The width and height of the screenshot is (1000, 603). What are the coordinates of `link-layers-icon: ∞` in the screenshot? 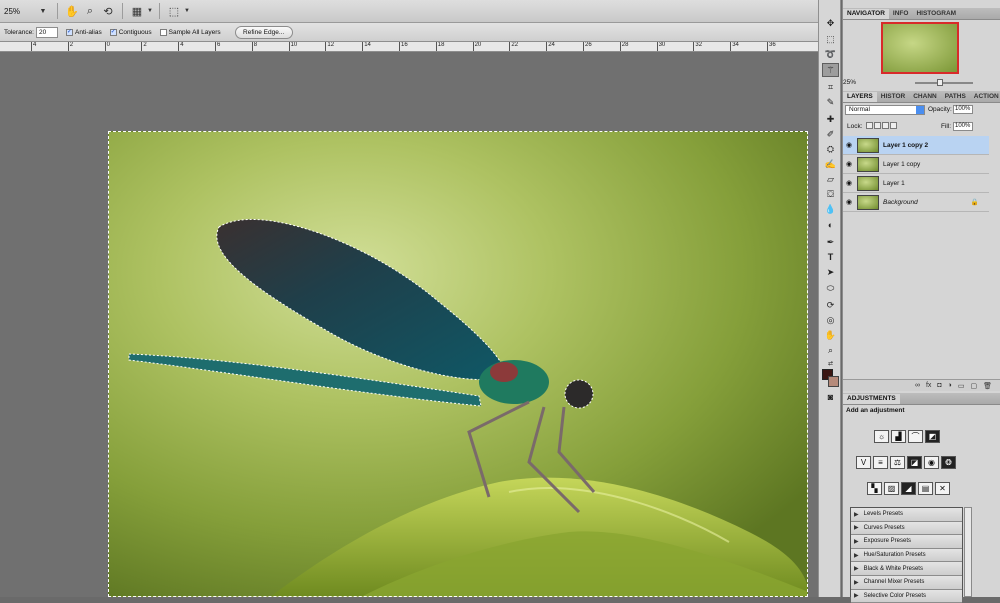 It's located at (917, 385).